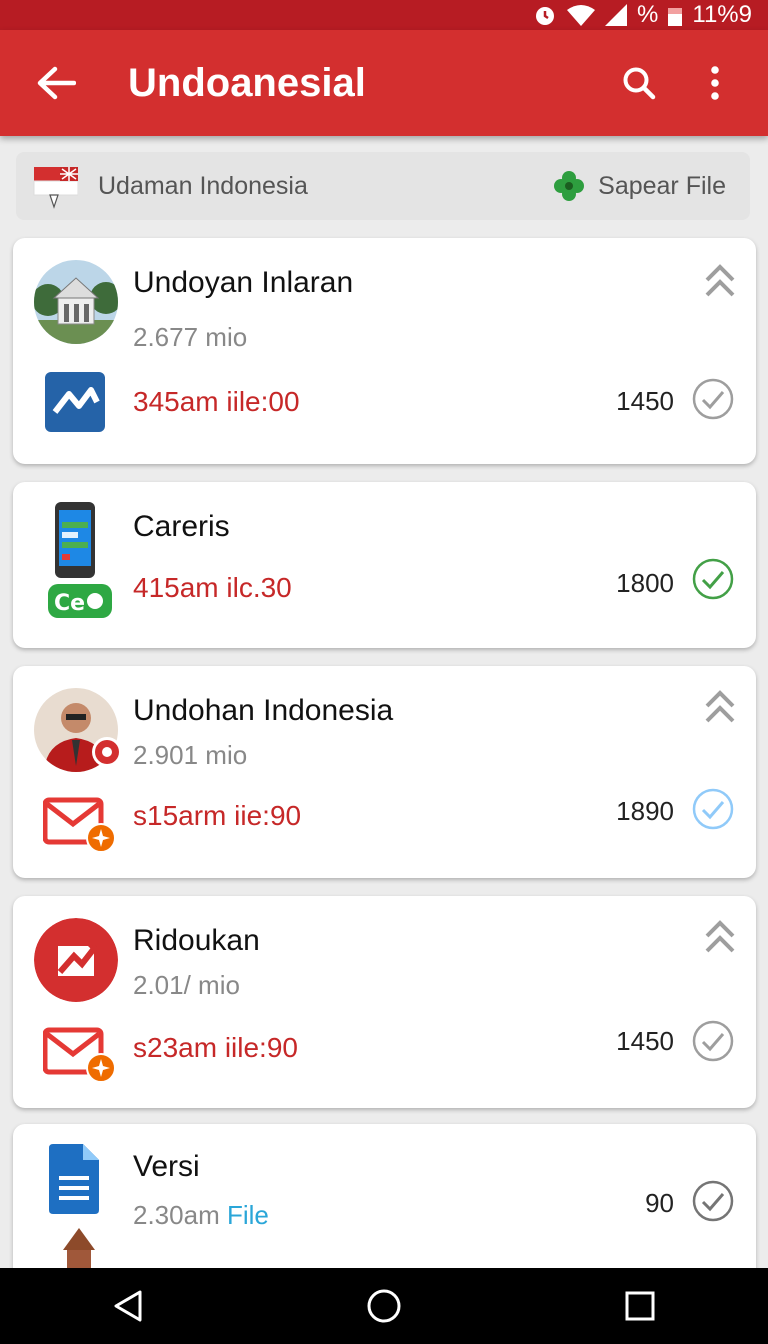 This screenshot has height=1344, width=768. Describe the element at coordinates (616, 15) in the screenshot. I see `signal-icon` at that location.